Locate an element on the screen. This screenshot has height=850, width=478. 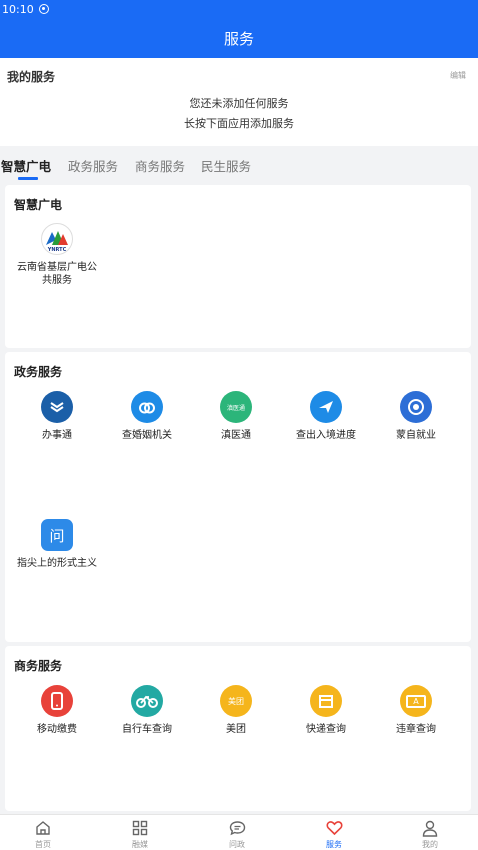
service-label: 自行车查询 is located at coordinates (147, 729).